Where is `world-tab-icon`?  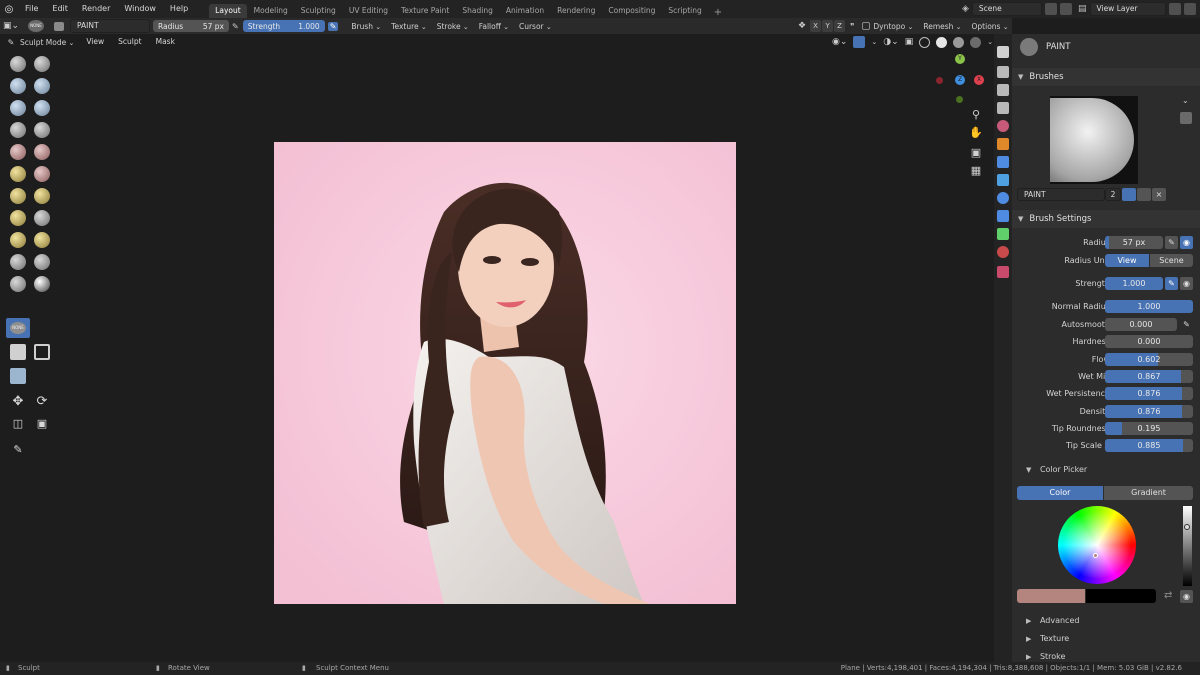
world-tab-icon is located at coordinates (1003, 144).